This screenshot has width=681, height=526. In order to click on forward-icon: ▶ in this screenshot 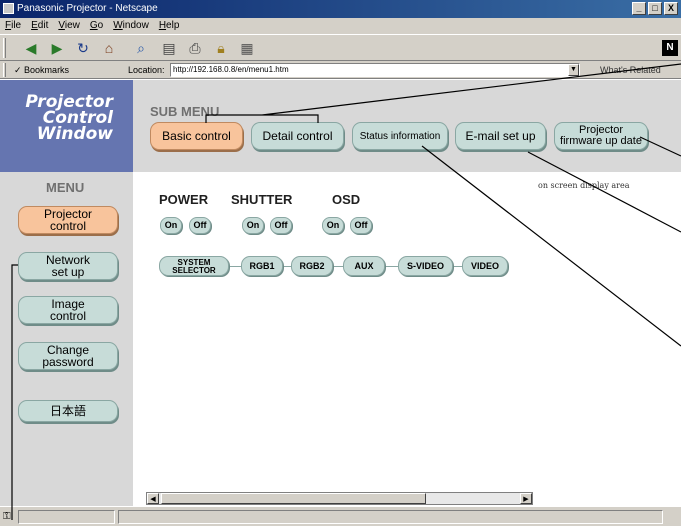, I will do `click(57, 48)`.